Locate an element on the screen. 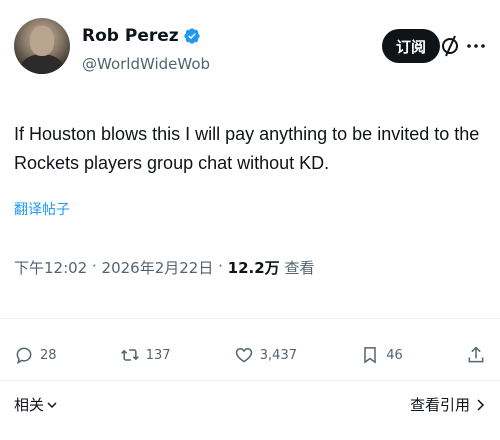 Image resolution: width=500 pixels, height=440 pixels. bookmark-count: 46 is located at coordinates (394, 355).